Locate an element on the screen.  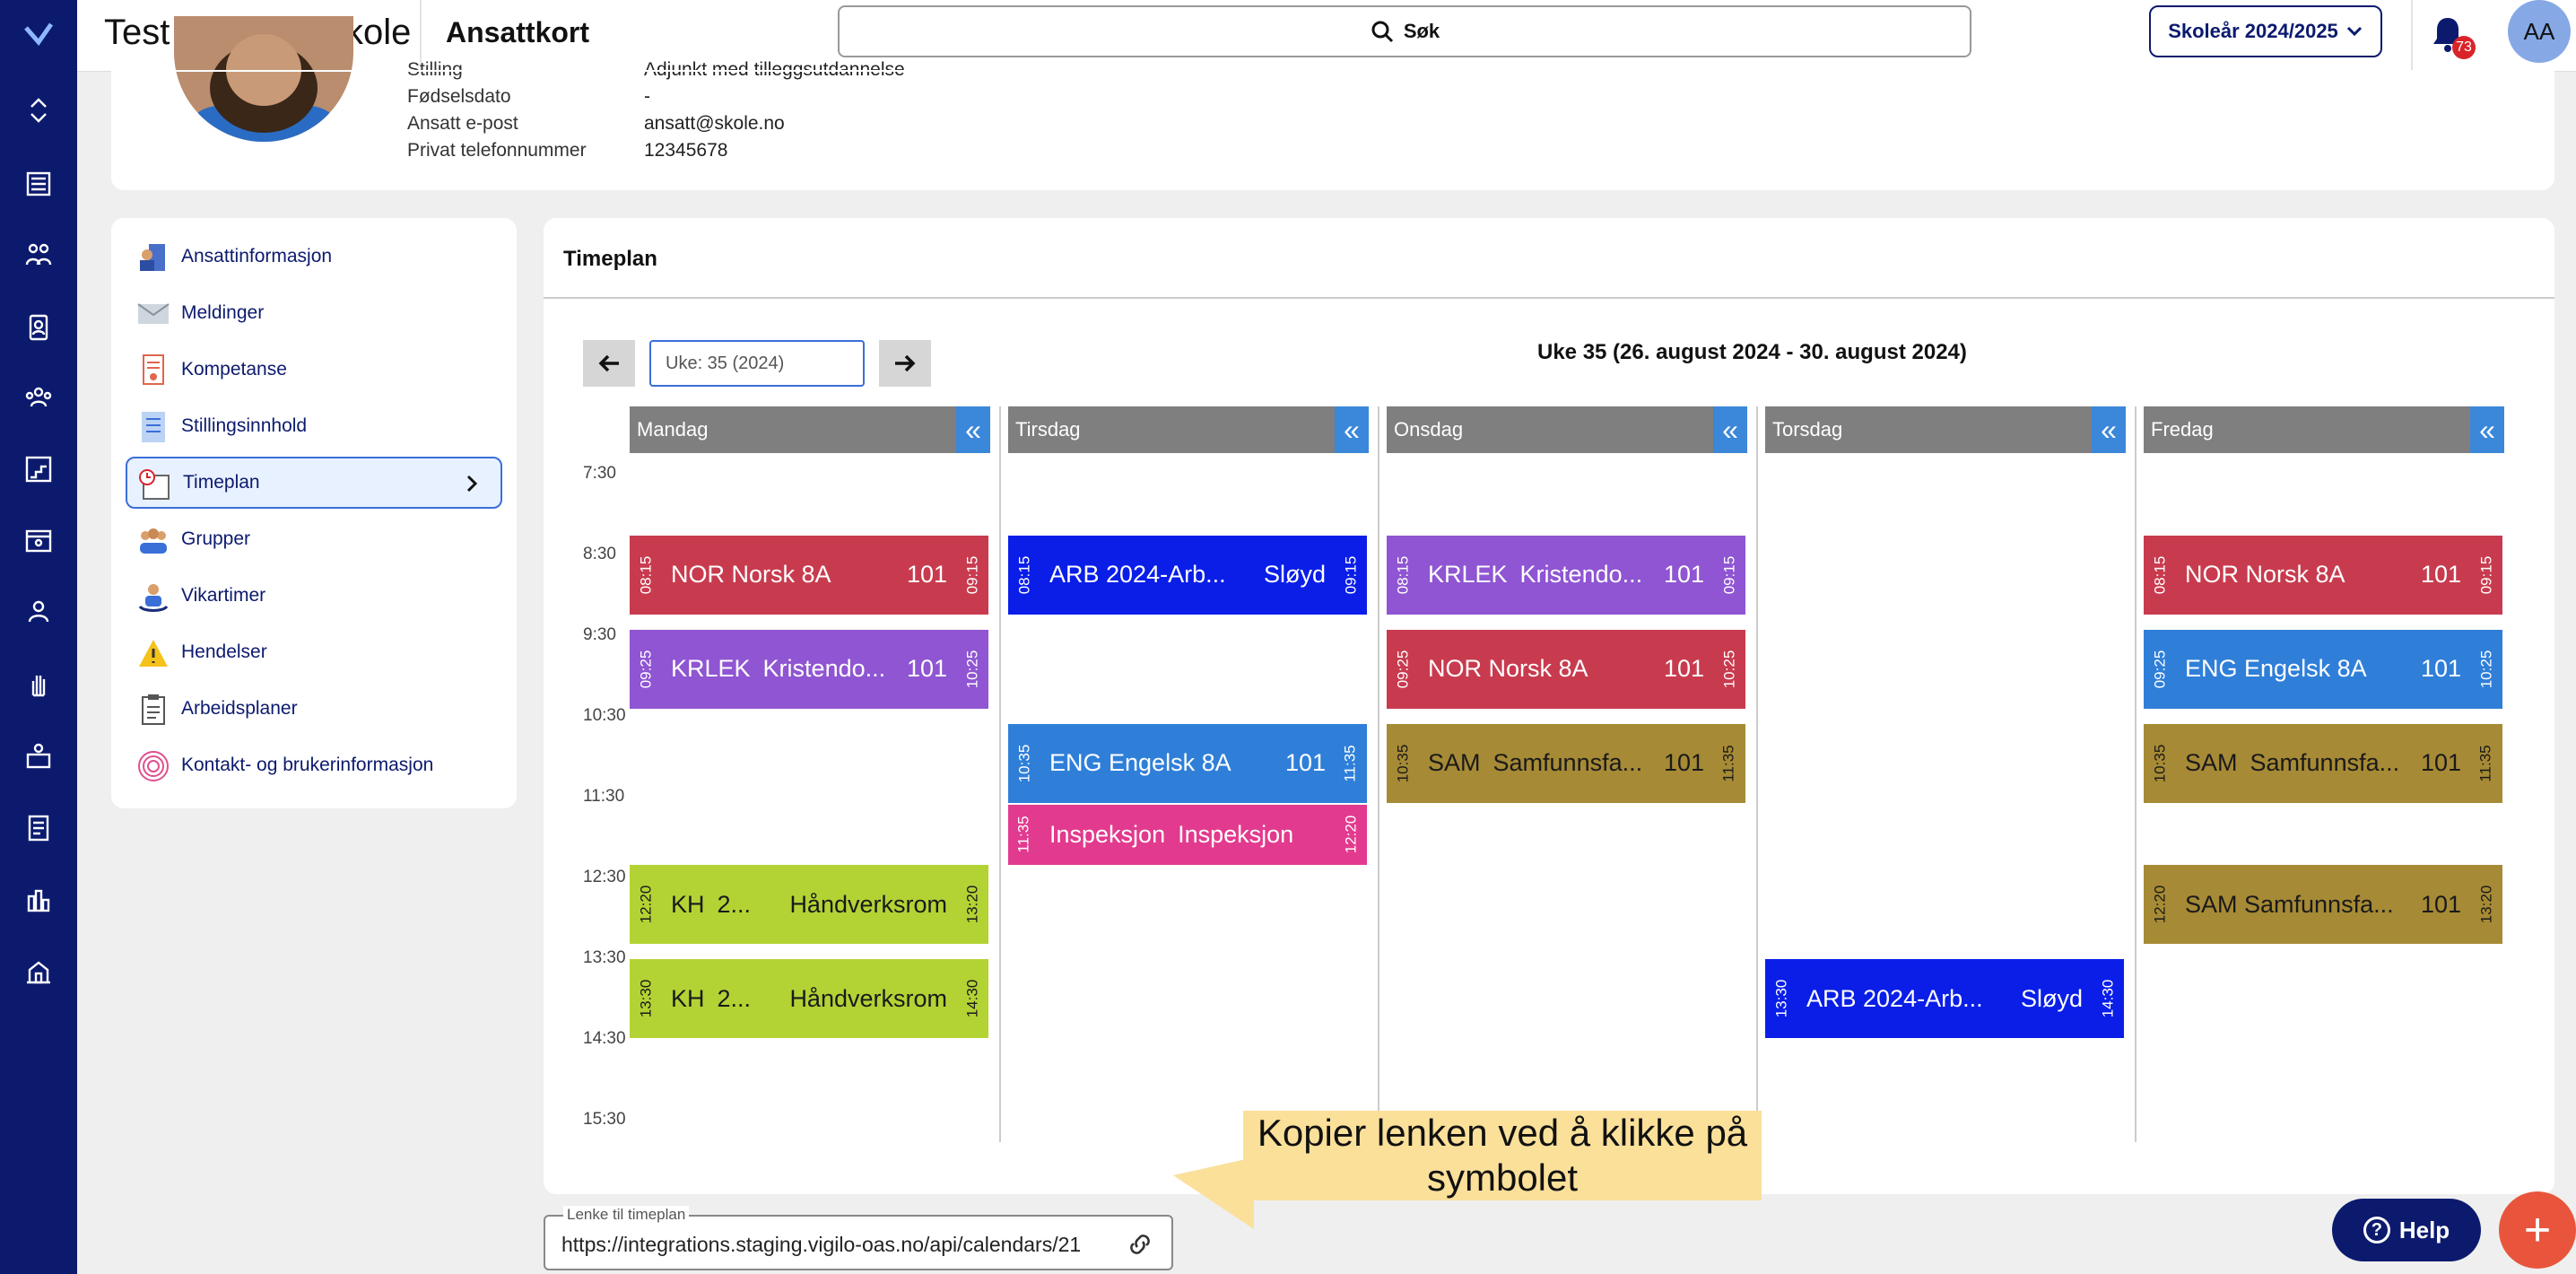
menu-item-kontaktinformasjon: Kontakt- og brukerinformasjon is located at coordinates (314, 765).